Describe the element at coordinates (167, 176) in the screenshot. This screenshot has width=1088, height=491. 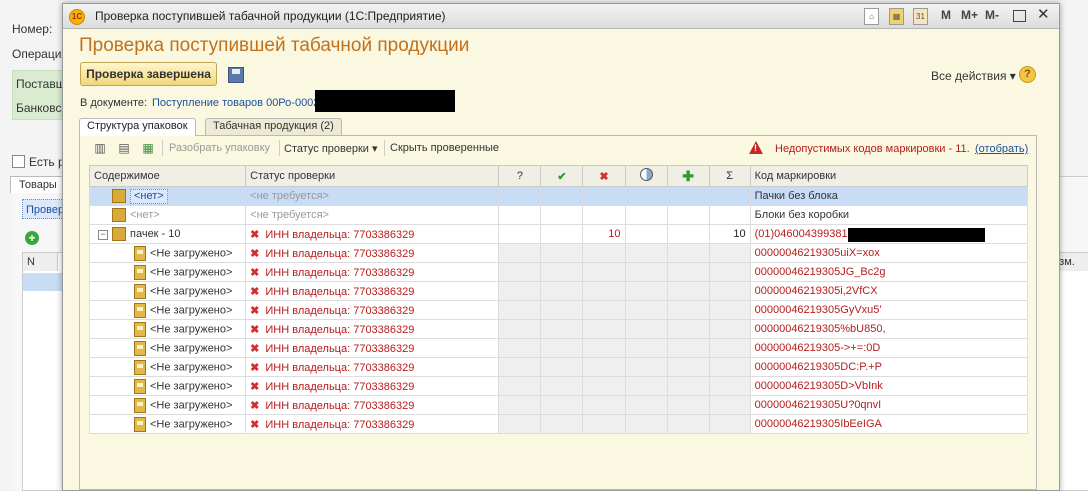
I see `column-content: Содержимое` at that location.